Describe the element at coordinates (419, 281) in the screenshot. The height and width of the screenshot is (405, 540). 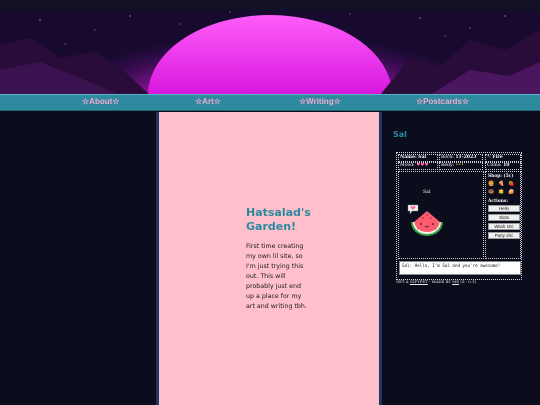
I see `gifypet-link: GIFYPET` at that location.